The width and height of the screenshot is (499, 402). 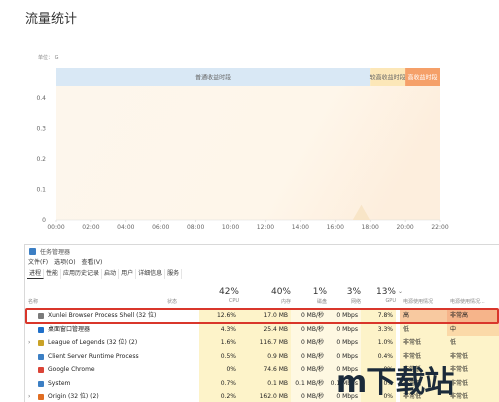 What do you see at coordinates (213, 78) in the screenshot?
I see `chart-band-label: 普通收益时段` at bounding box center [213, 78].